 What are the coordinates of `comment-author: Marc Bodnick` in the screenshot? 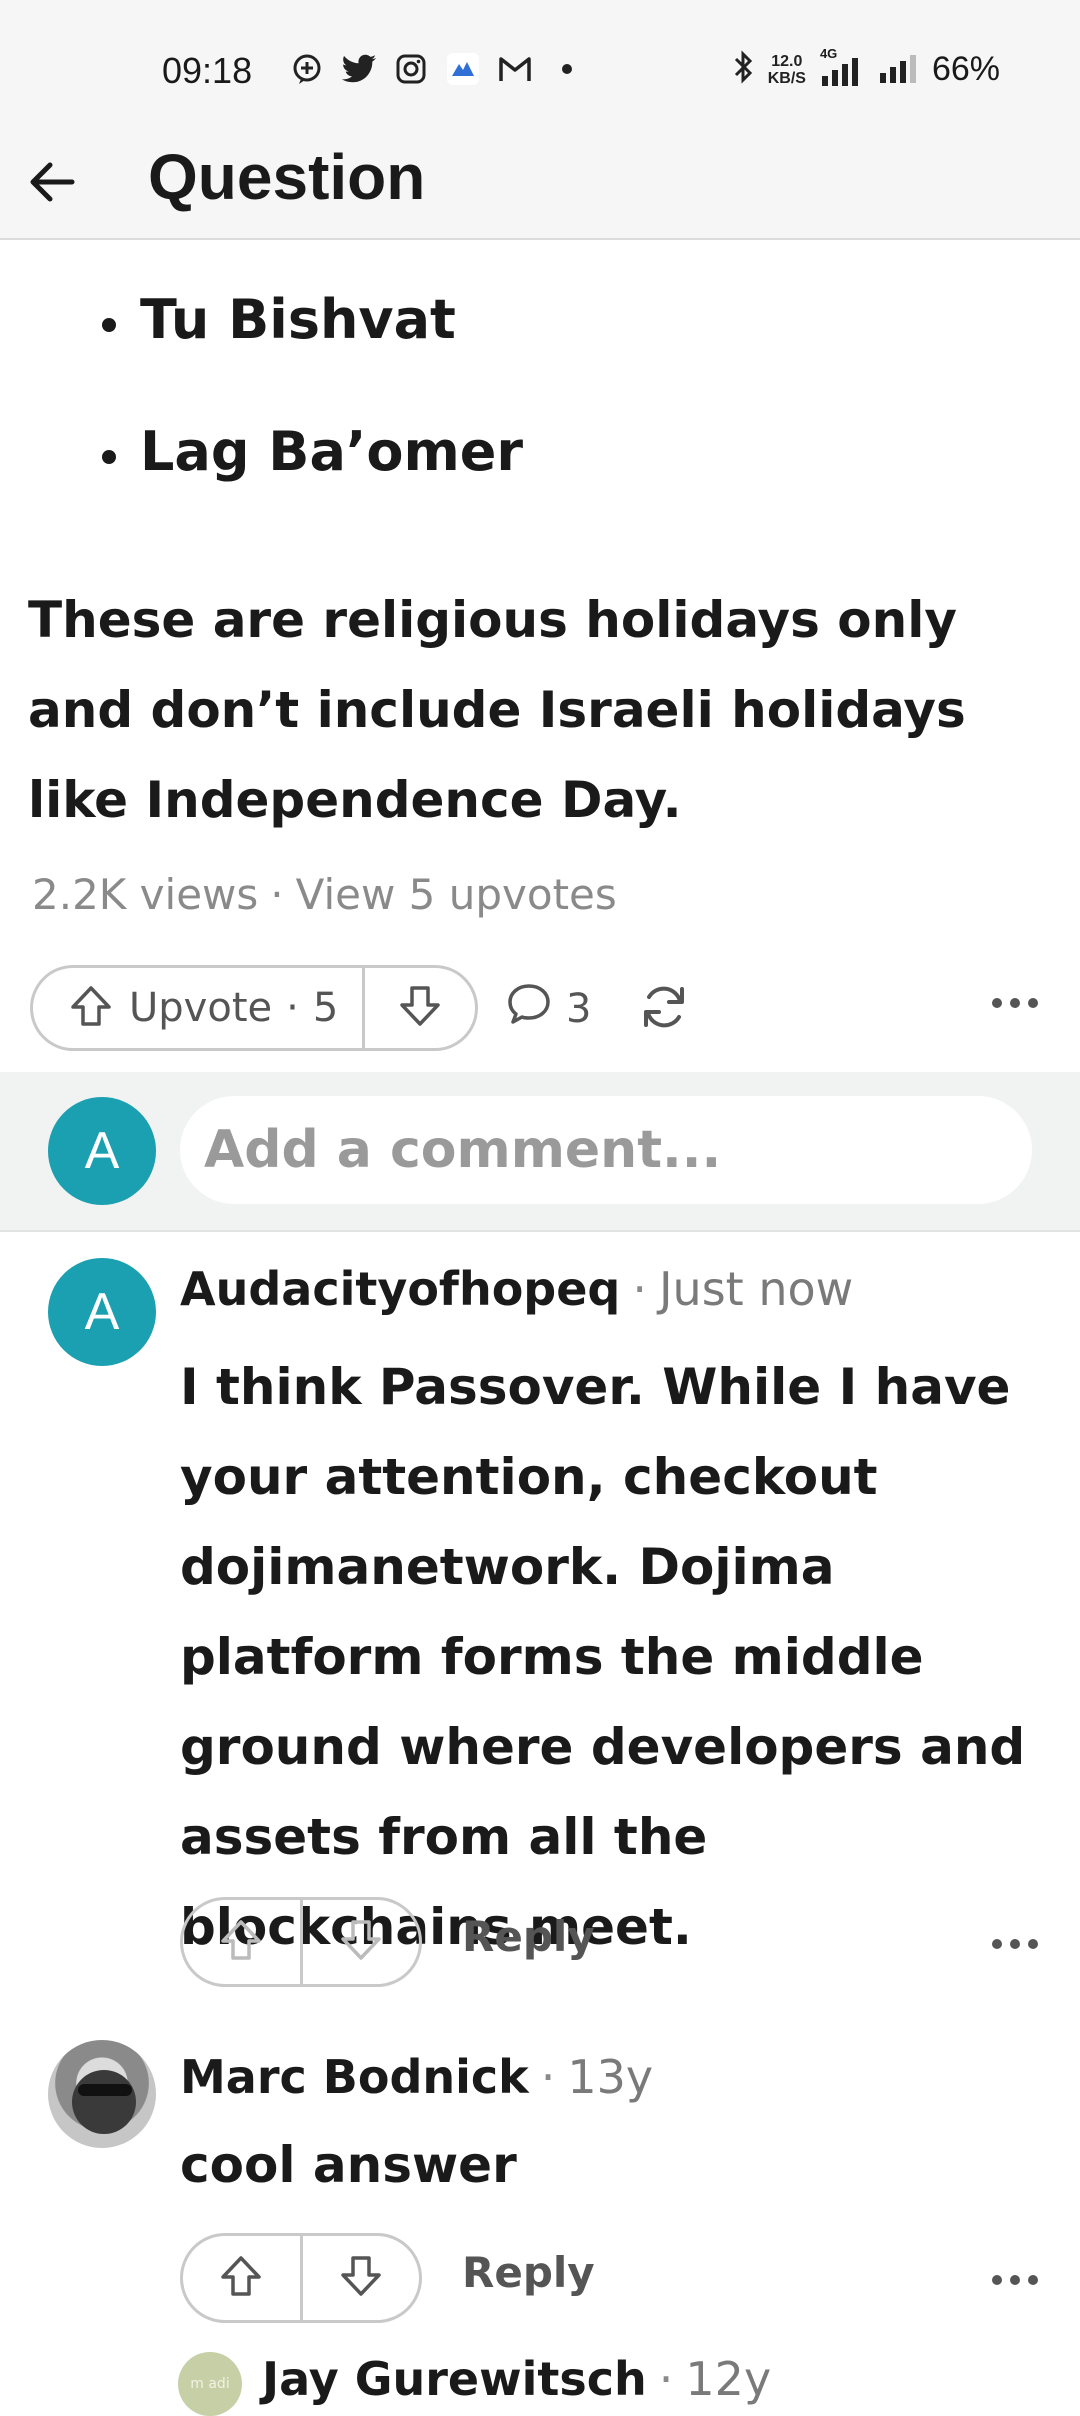 It's located at (354, 2077).